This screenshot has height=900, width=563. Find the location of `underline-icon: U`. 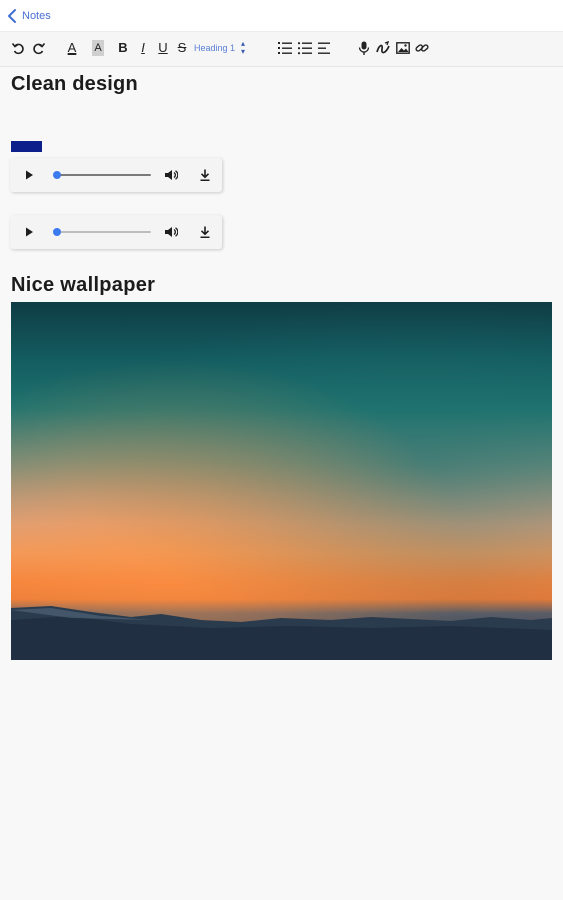

underline-icon: U is located at coordinates (163, 48).